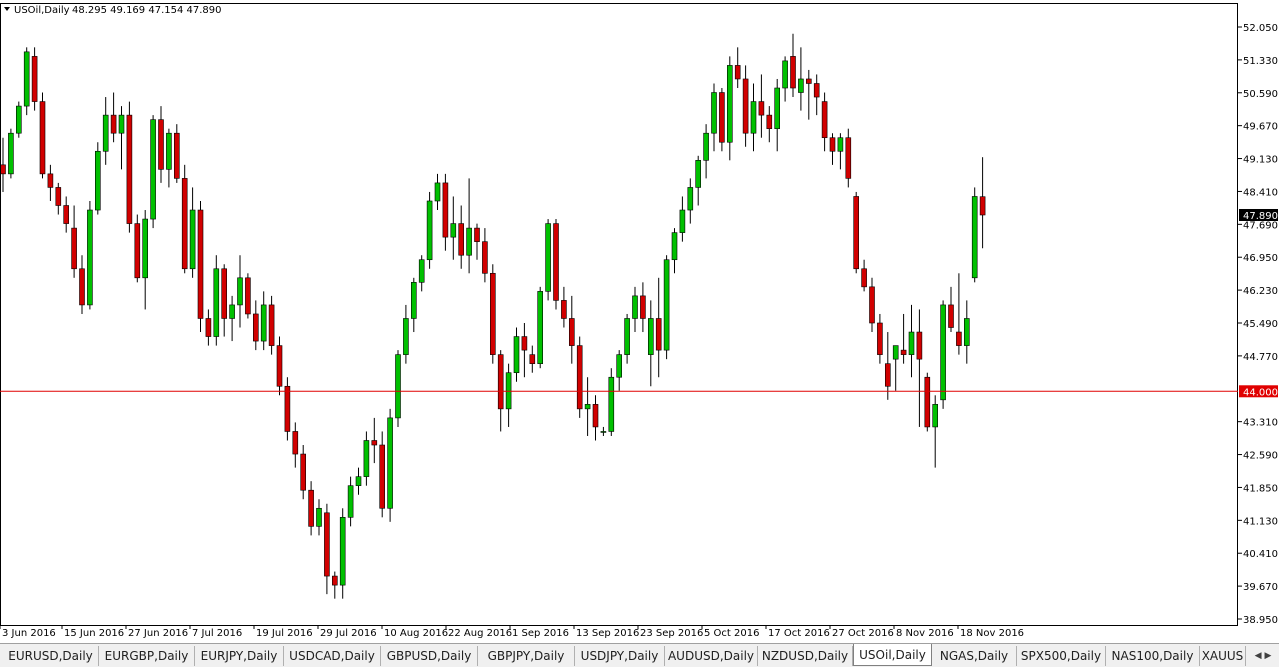  What do you see at coordinates (1260, 554) in the screenshot?
I see `y-tick-label: 40.410` at bounding box center [1260, 554].